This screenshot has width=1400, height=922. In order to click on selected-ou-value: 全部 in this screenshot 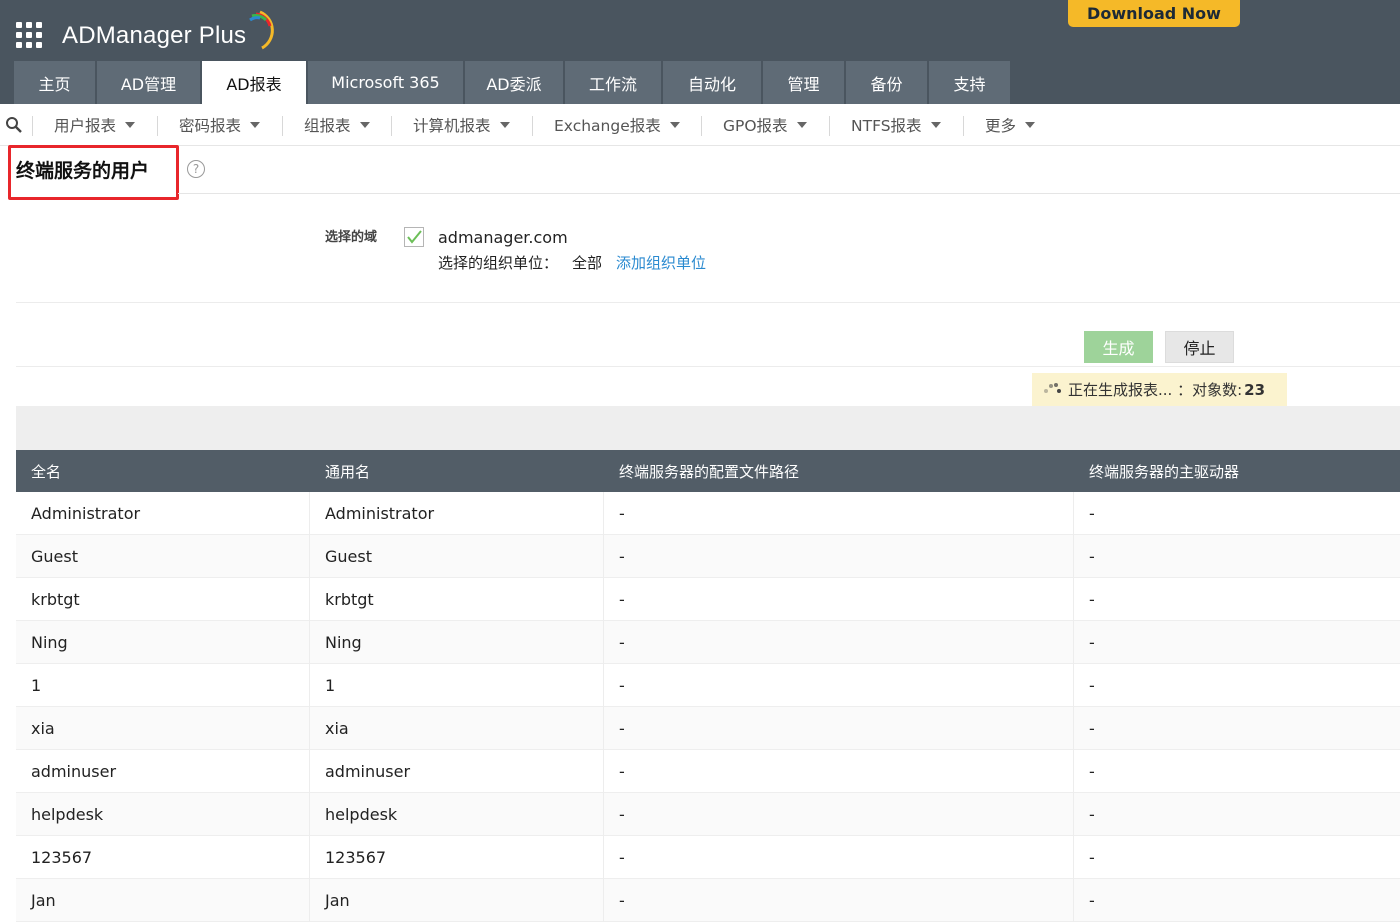, I will do `click(587, 263)`.